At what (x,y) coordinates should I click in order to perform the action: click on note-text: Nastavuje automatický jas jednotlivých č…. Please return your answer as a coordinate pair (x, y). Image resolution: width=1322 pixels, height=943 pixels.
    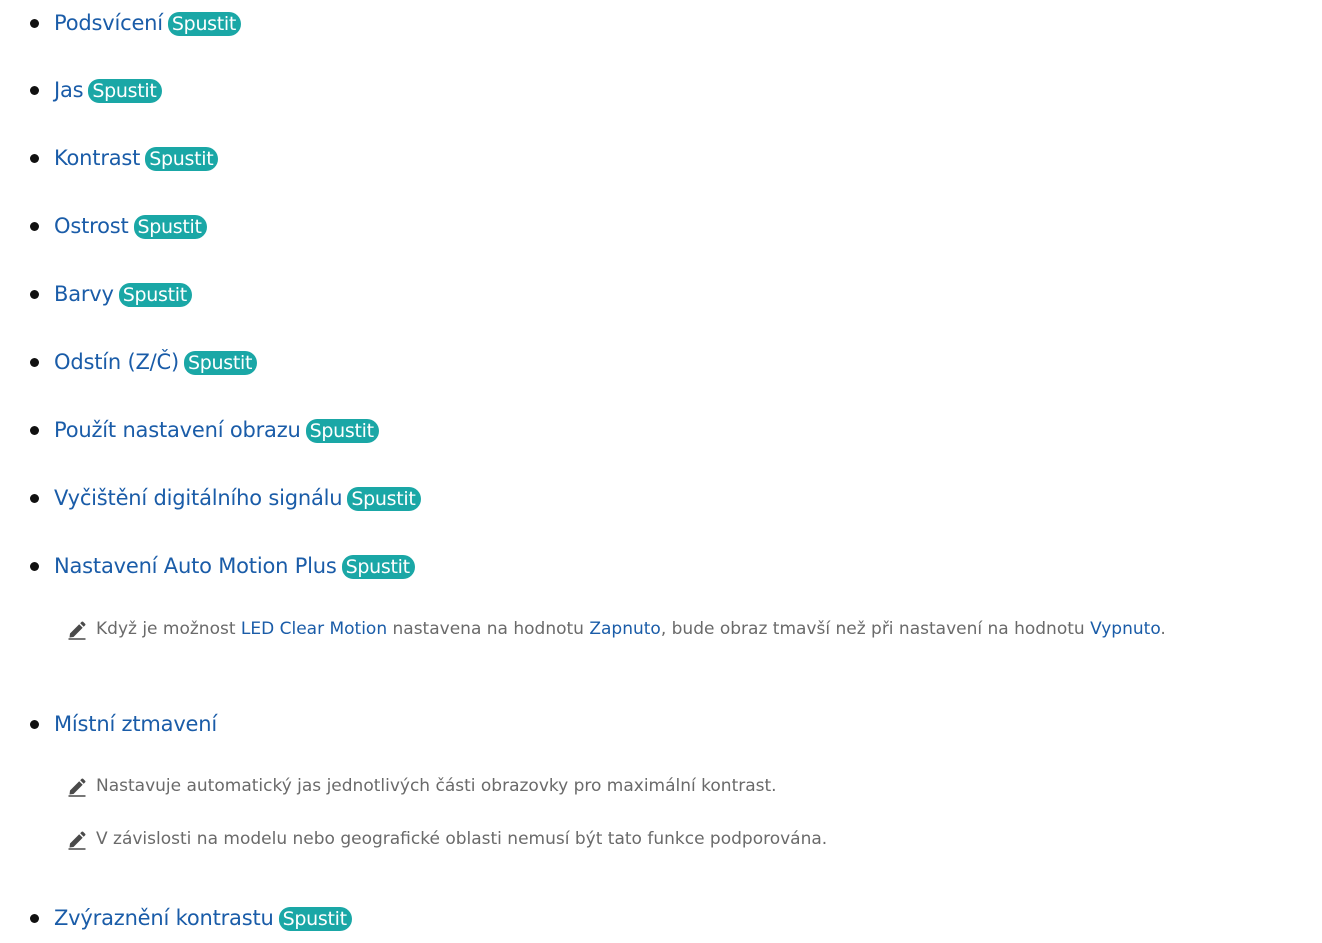
    Looking at the image, I should click on (436, 786).